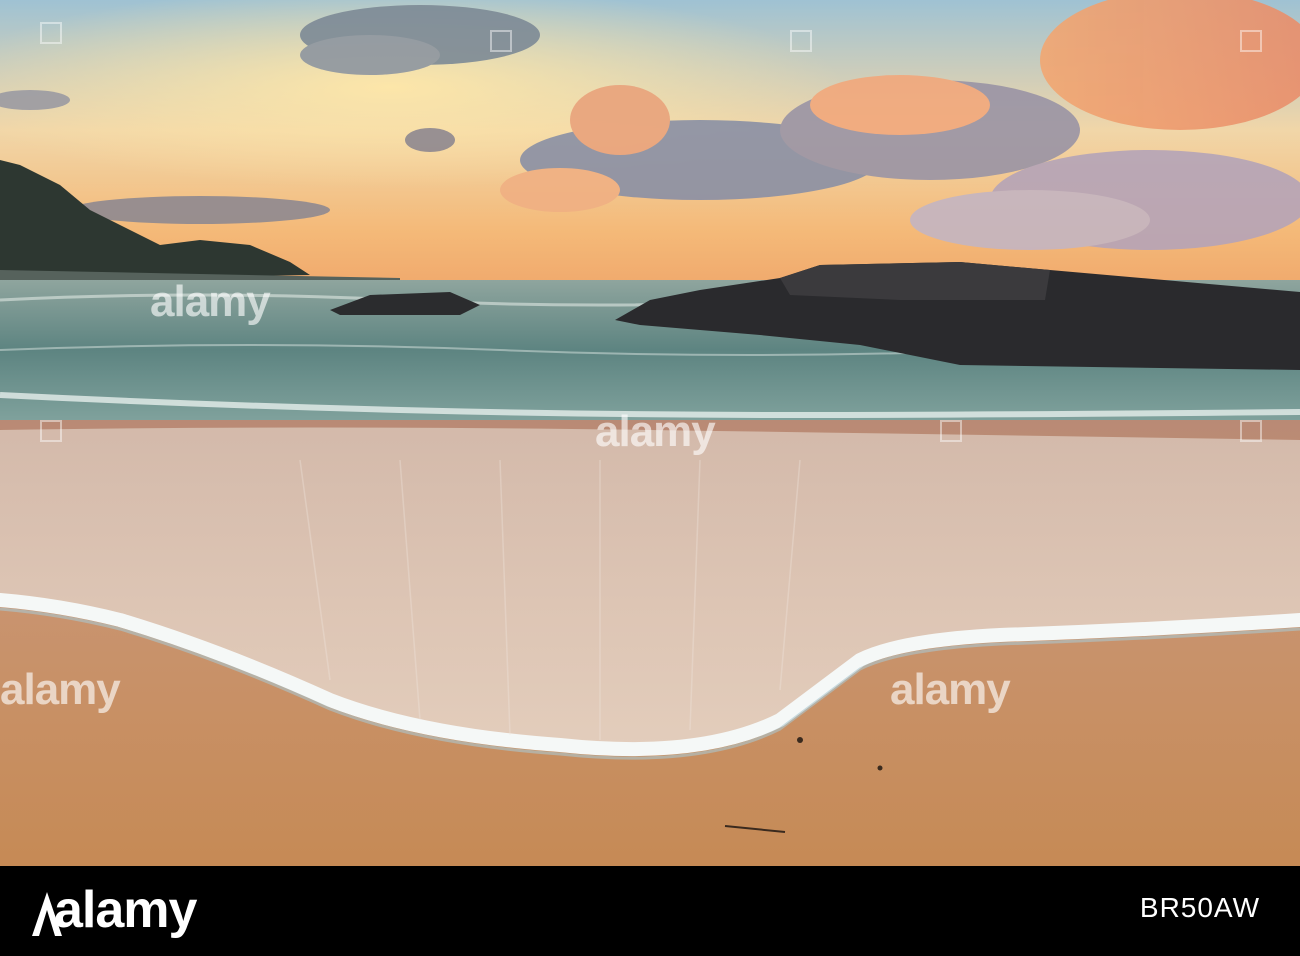 The height and width of the screenshot is (956, 1300). Describe the element at coordinates (125, 910) in the screenshot. I see `brand-logo-text: alamy` at that location.